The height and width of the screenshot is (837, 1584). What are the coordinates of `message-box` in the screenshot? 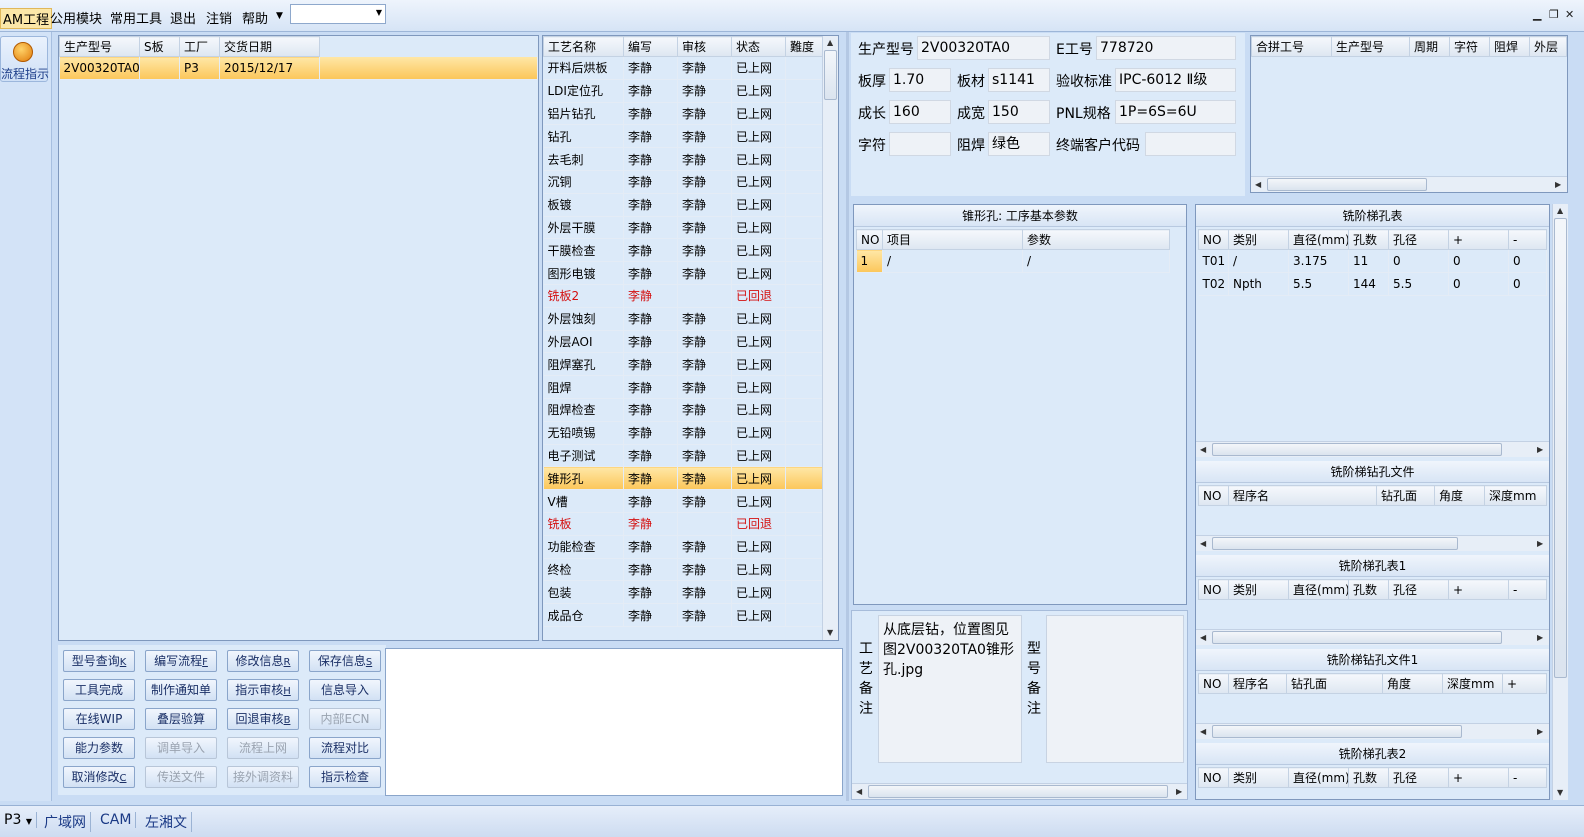 It's located at (614, 722).